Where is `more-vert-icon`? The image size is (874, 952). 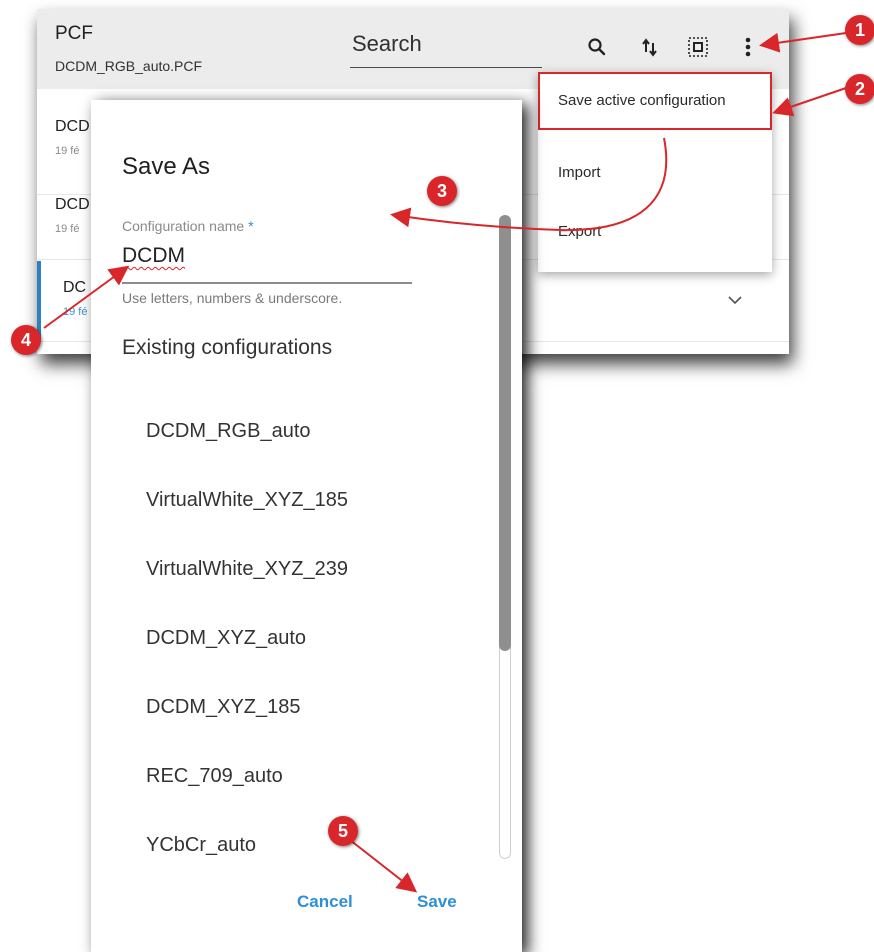
more-vert-icon is located at coordinates (748, 47).